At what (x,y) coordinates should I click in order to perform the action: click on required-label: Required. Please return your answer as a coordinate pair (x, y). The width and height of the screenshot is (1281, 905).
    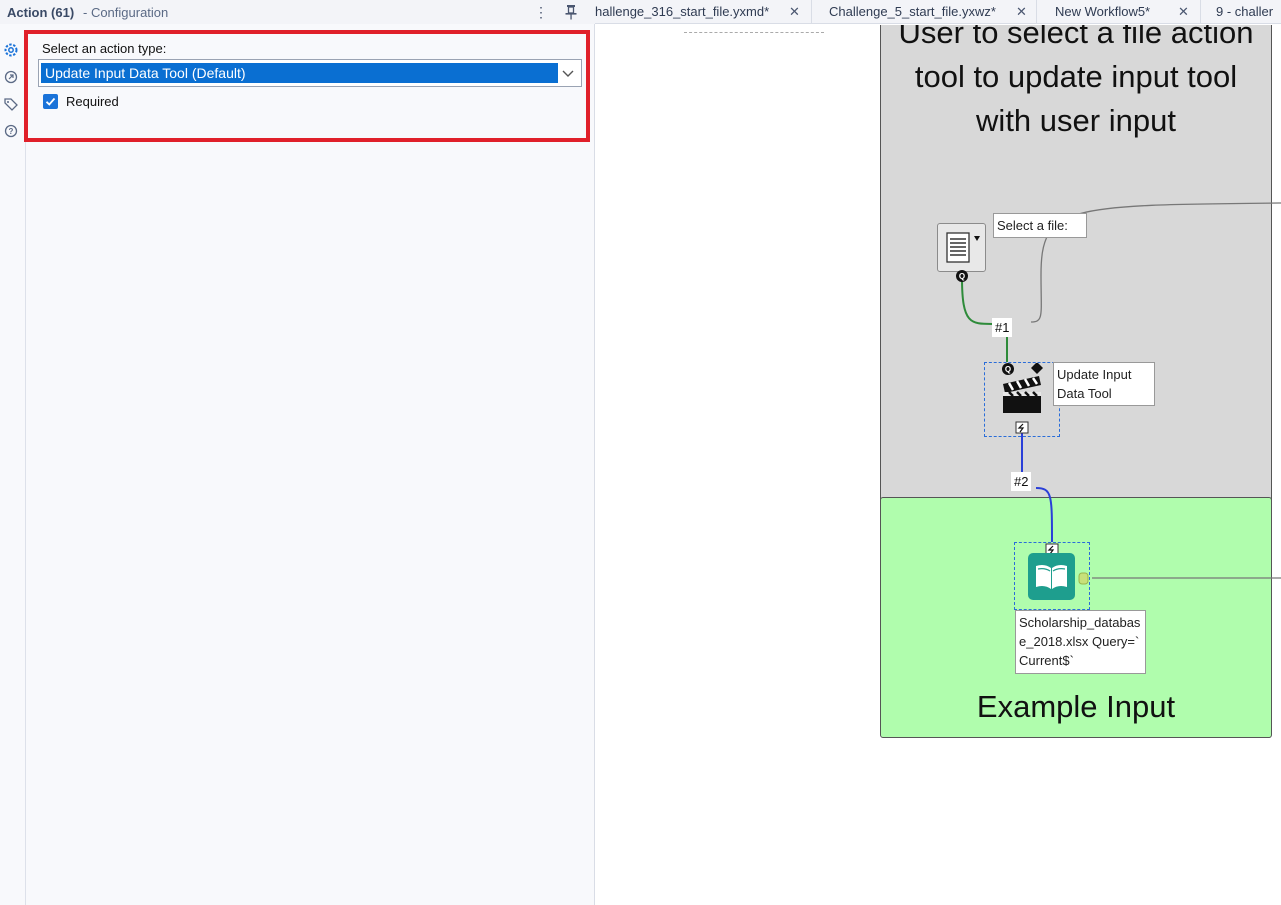
    Looking at the image, I should click on (92, 101).